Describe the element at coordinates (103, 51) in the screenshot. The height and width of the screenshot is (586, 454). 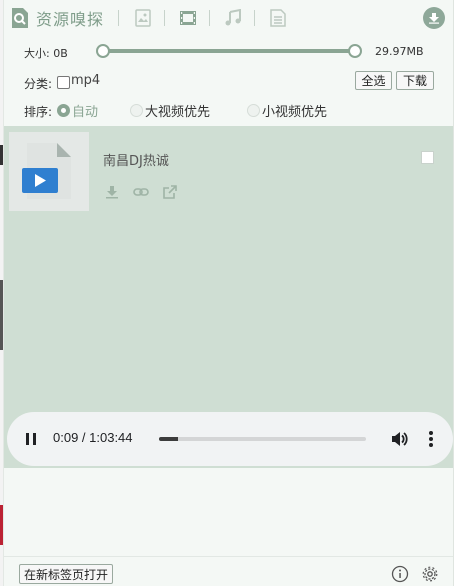
I see `size-range-min-handle` at that location.